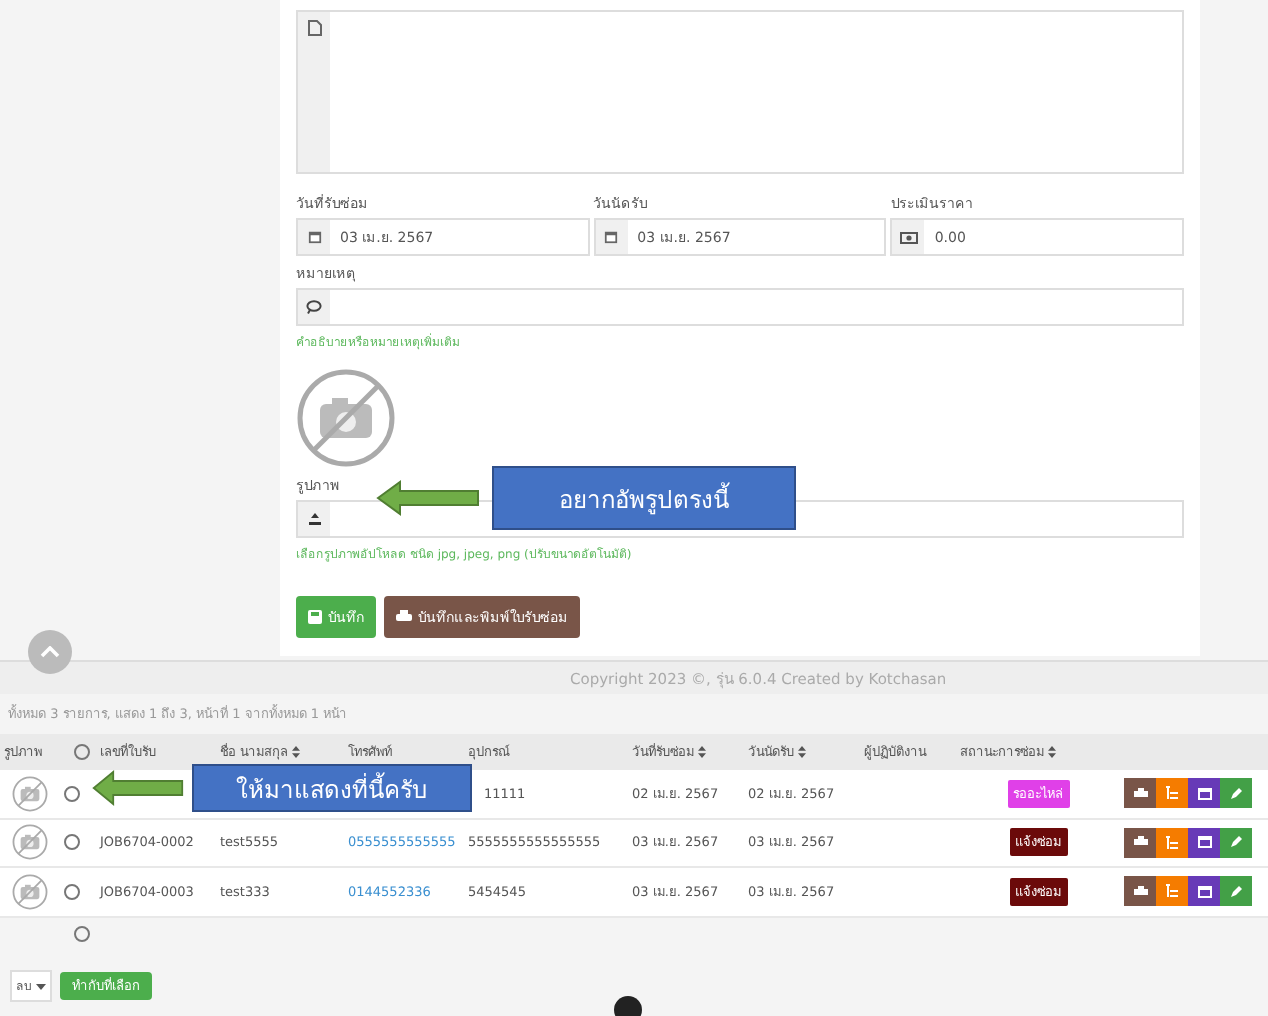  Describe the element at coordinates (315, 617) in the screenshot. I see `save-icon` at that location.